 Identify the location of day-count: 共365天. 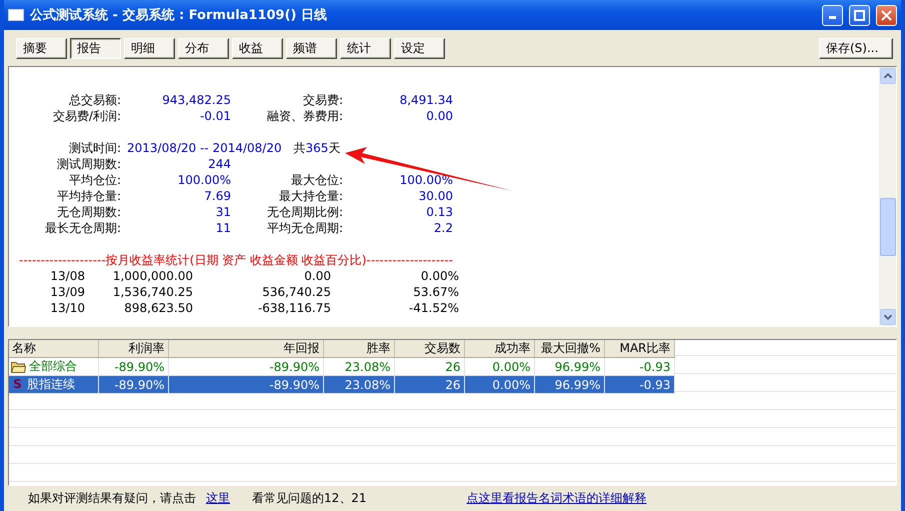
(316, 148).